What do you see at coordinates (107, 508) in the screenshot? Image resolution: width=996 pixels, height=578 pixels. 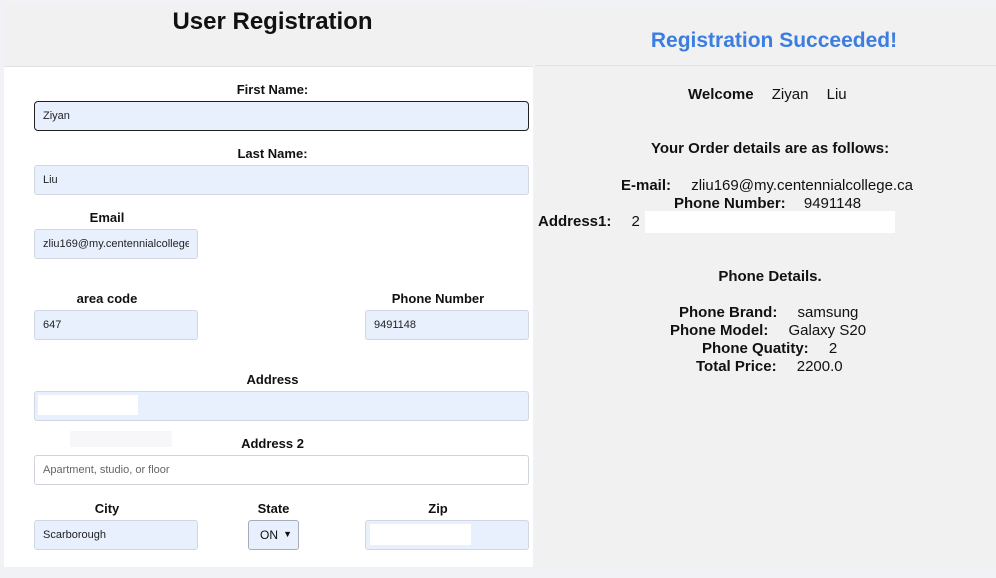 I see `city-label: City` at bounding box center [107, 508].